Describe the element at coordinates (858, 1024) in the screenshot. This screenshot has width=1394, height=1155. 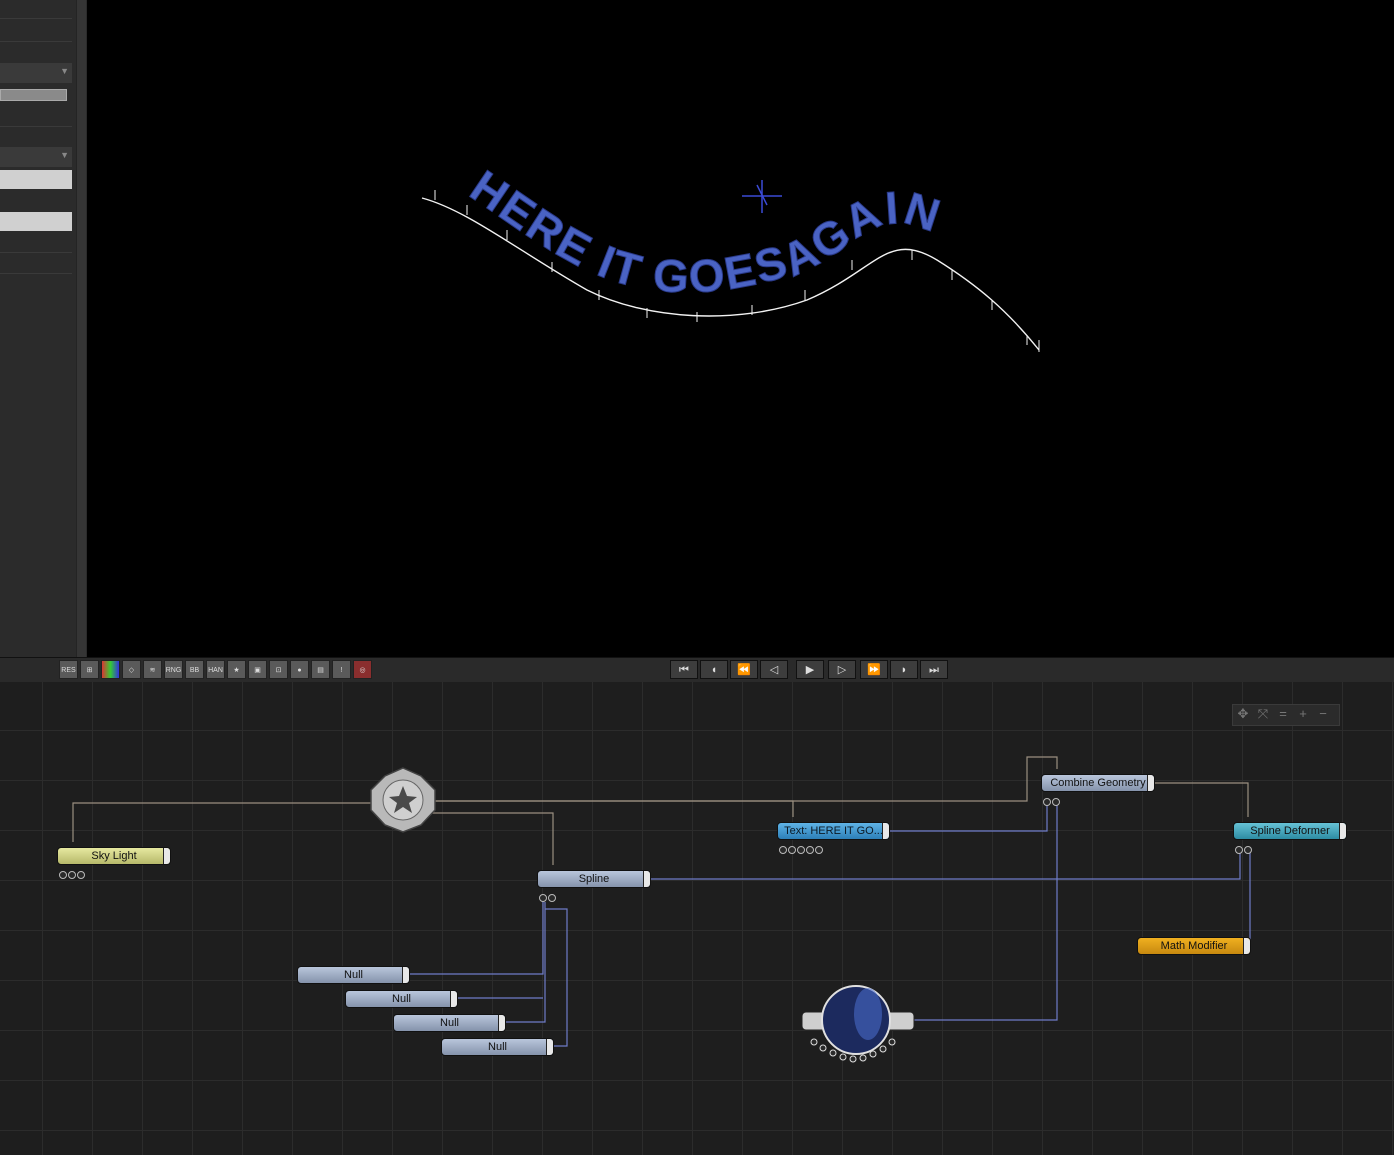
I see `material-sphere-node` at that location.